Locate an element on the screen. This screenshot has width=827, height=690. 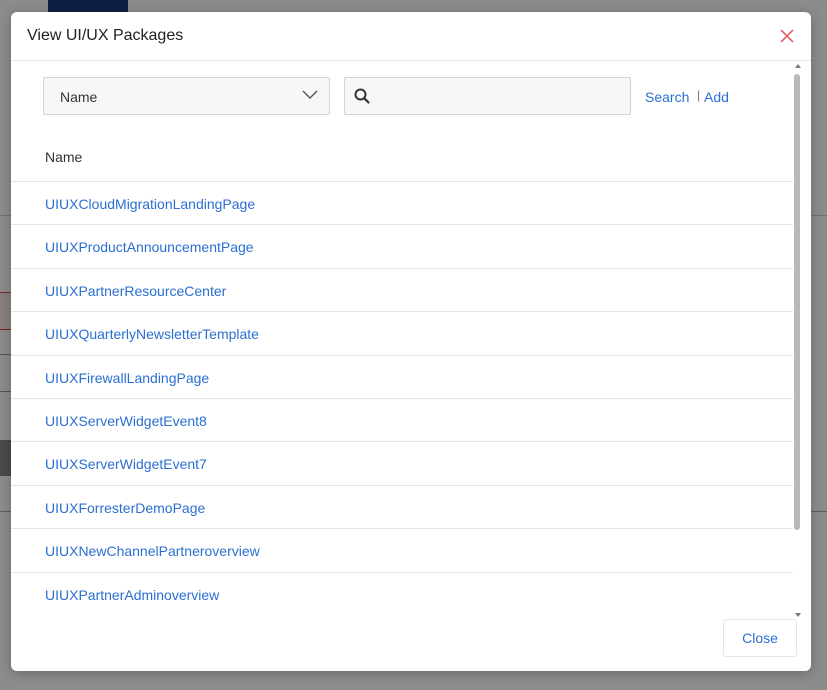
close-button: Close is located at coordinates (760, 638).